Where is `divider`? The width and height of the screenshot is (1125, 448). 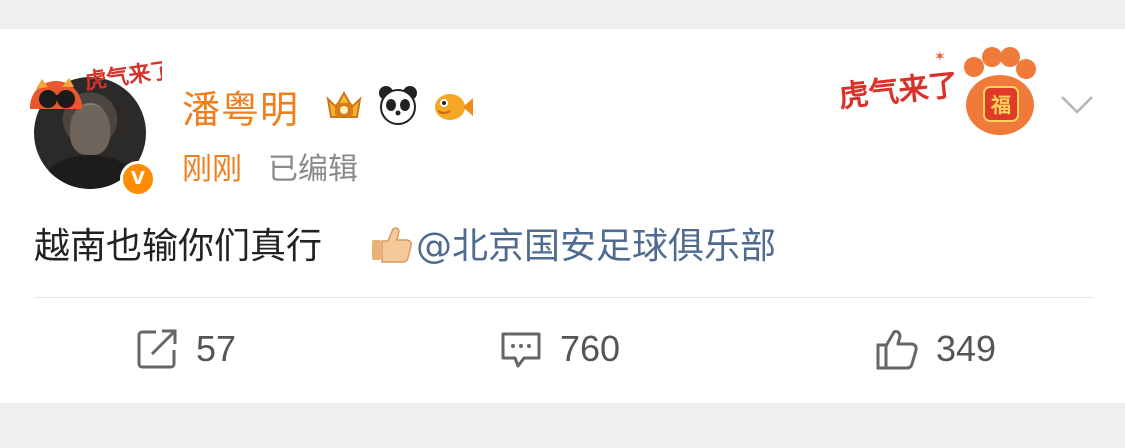 divider is located at coordinates (564, 297).